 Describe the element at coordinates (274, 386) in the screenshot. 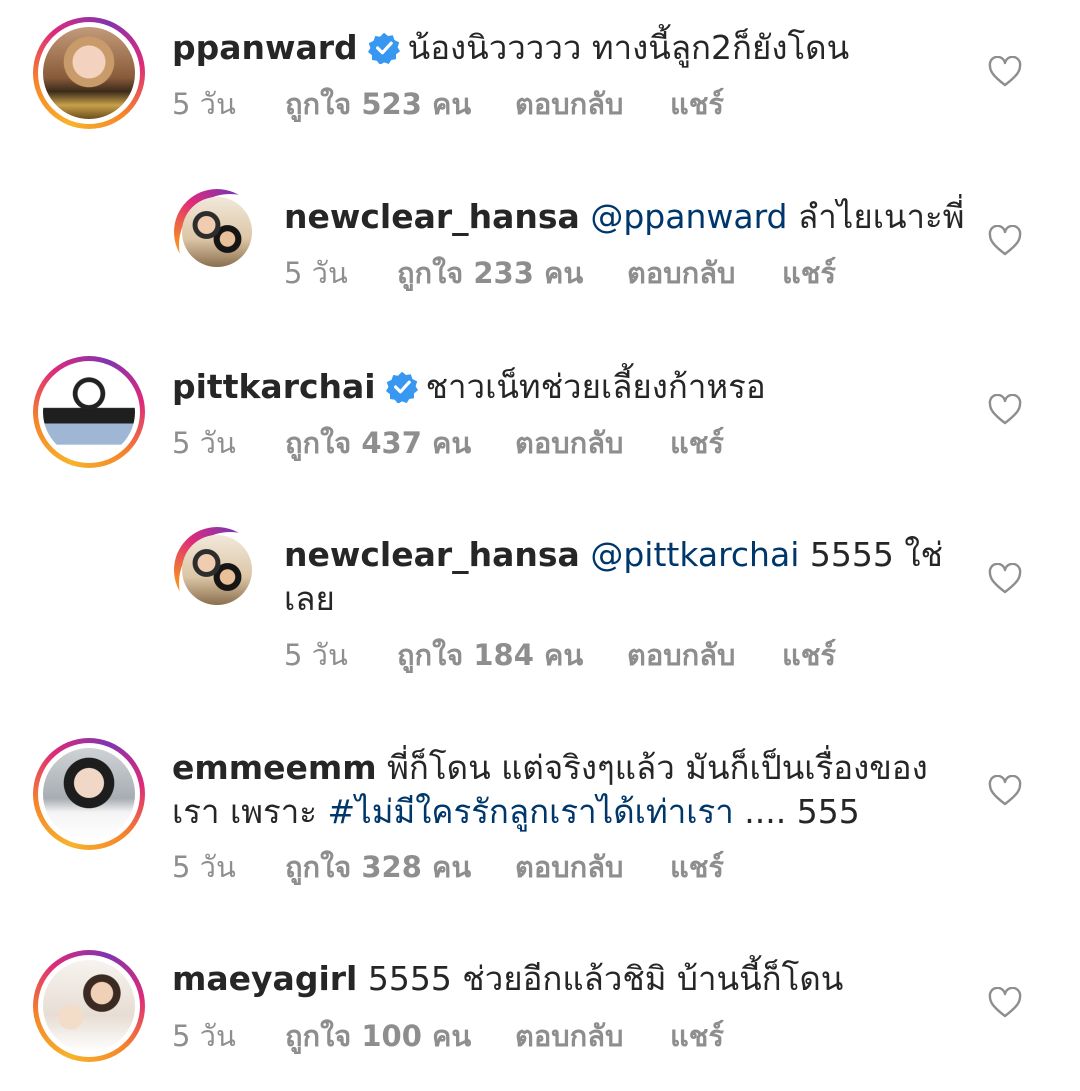

I see `username: pittkarchai` at that location.